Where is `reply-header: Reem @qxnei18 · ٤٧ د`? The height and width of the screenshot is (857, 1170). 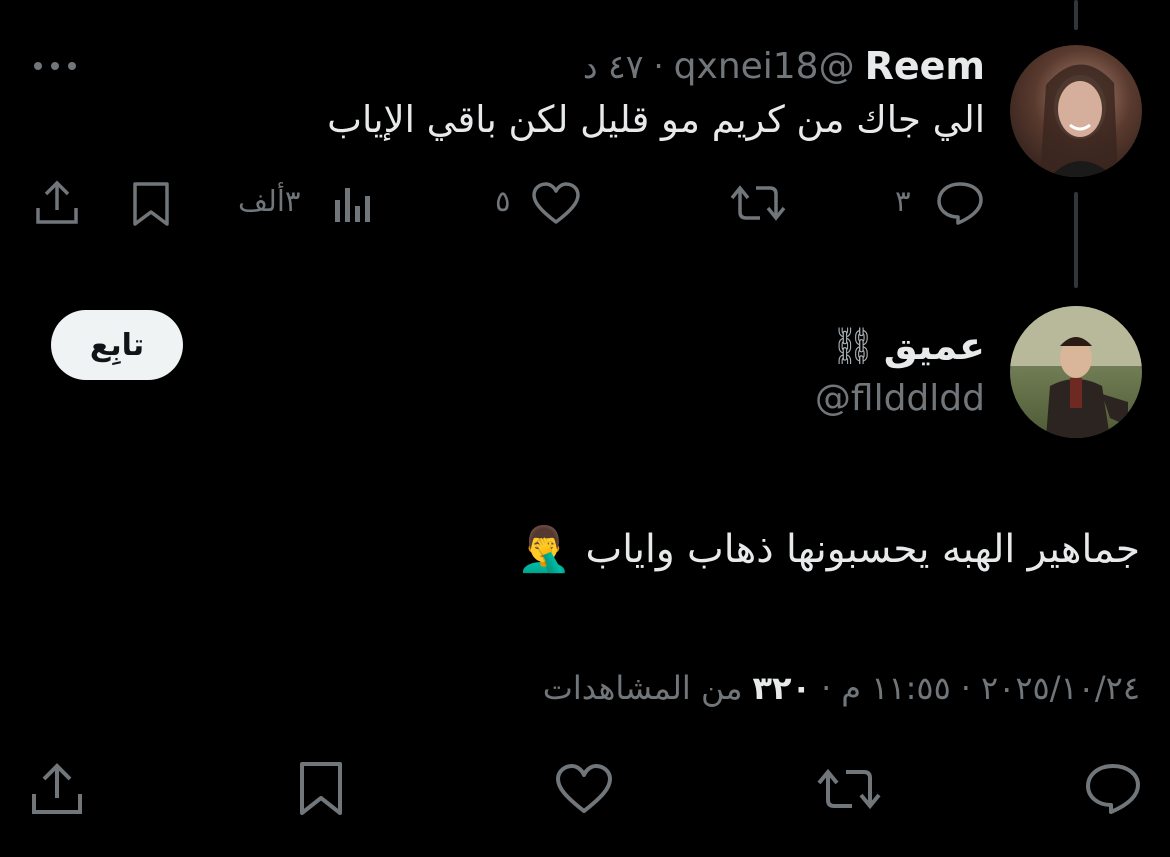
reply-header: Reem @qxnei18 · ٤٧ د is located at coordinates (784, 66).